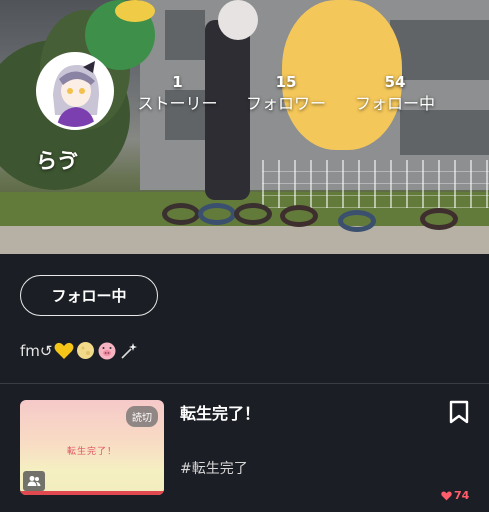 The height and width of the screenshot is (512, 489). I want to click on profile-username: らゔ, so click(57, 161).